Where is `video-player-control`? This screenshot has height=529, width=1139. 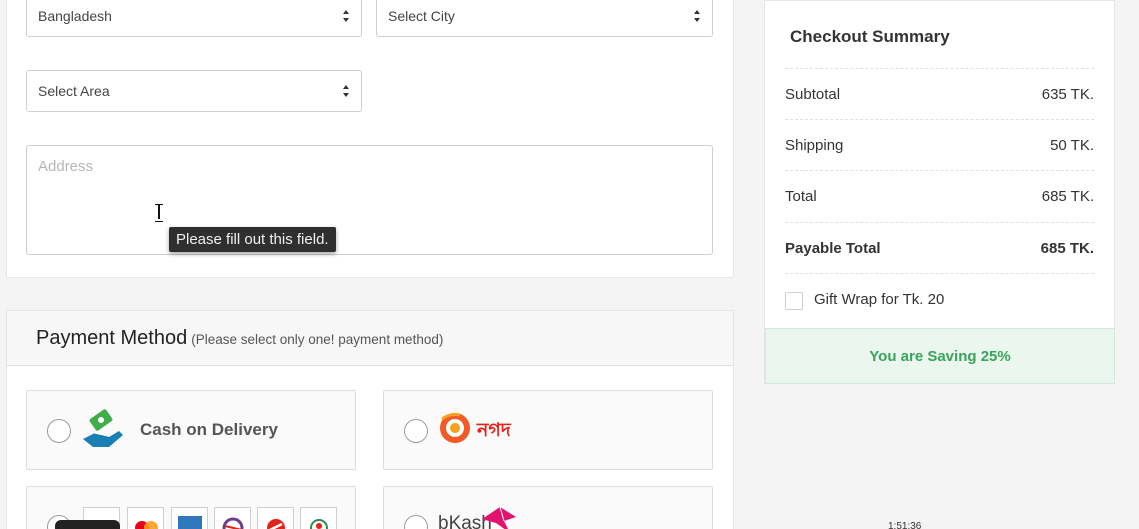 video-player-control is located at coordinates (87, 524).